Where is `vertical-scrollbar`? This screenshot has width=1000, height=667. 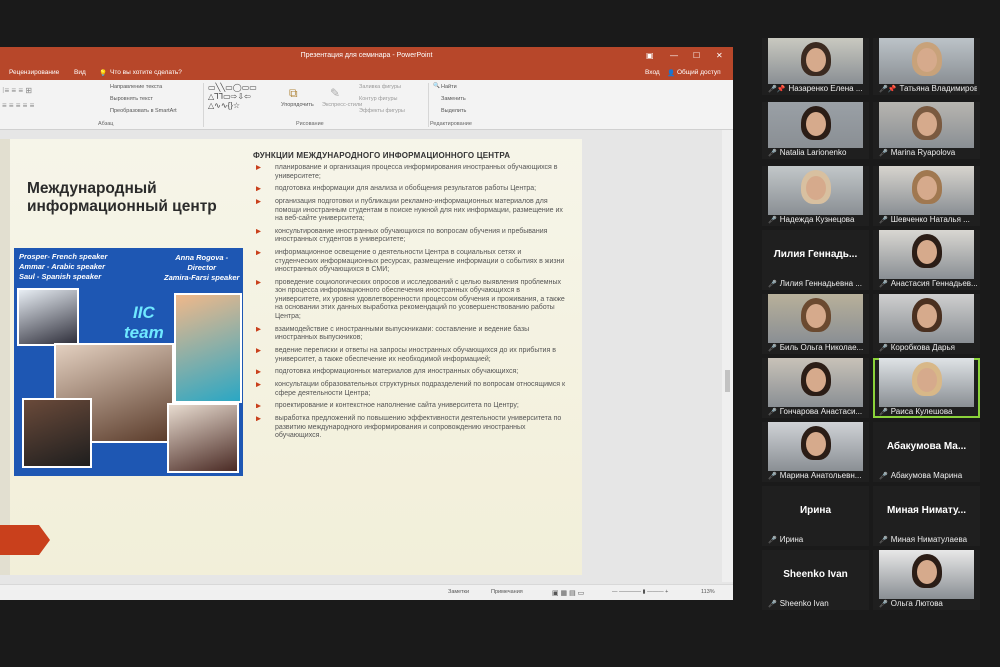 vertical-scrollbar is located at coordinates (727, 356).